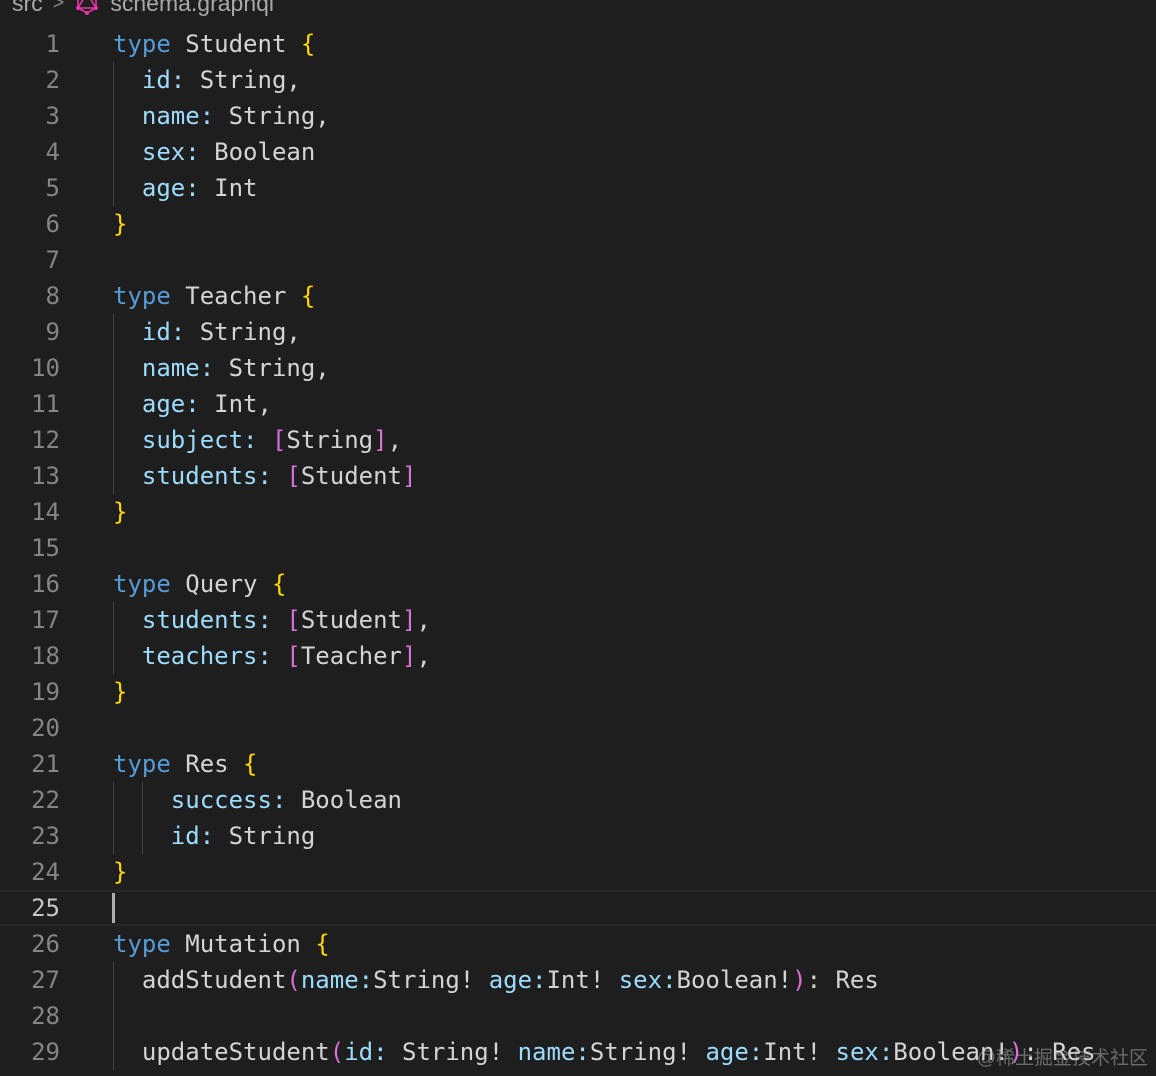  I want to click on code-line: 8 type Teacher {, so click(578, 296).